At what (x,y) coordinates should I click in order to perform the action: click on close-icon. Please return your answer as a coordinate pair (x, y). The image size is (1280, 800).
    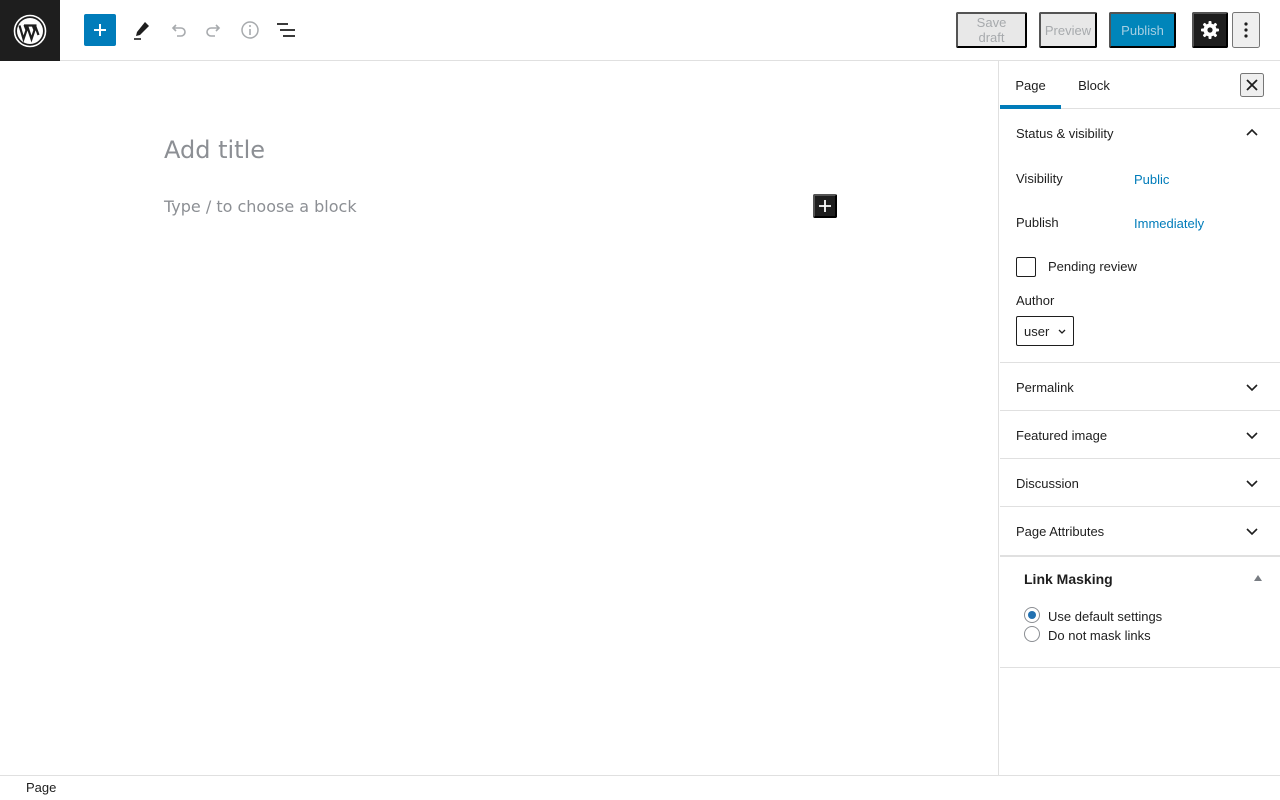
    Looking at the image, I should click on (1252, 85).